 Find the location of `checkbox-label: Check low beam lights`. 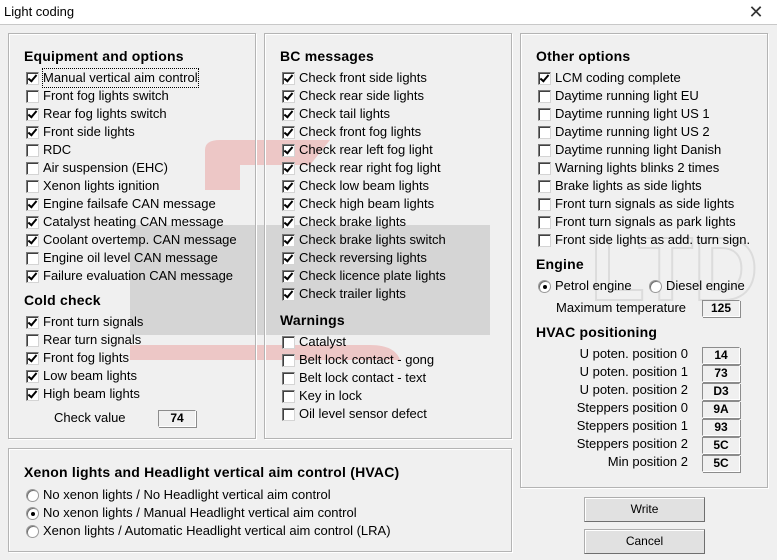

checkbox-label: Check low beam lights is located at coordinates (364, 185).